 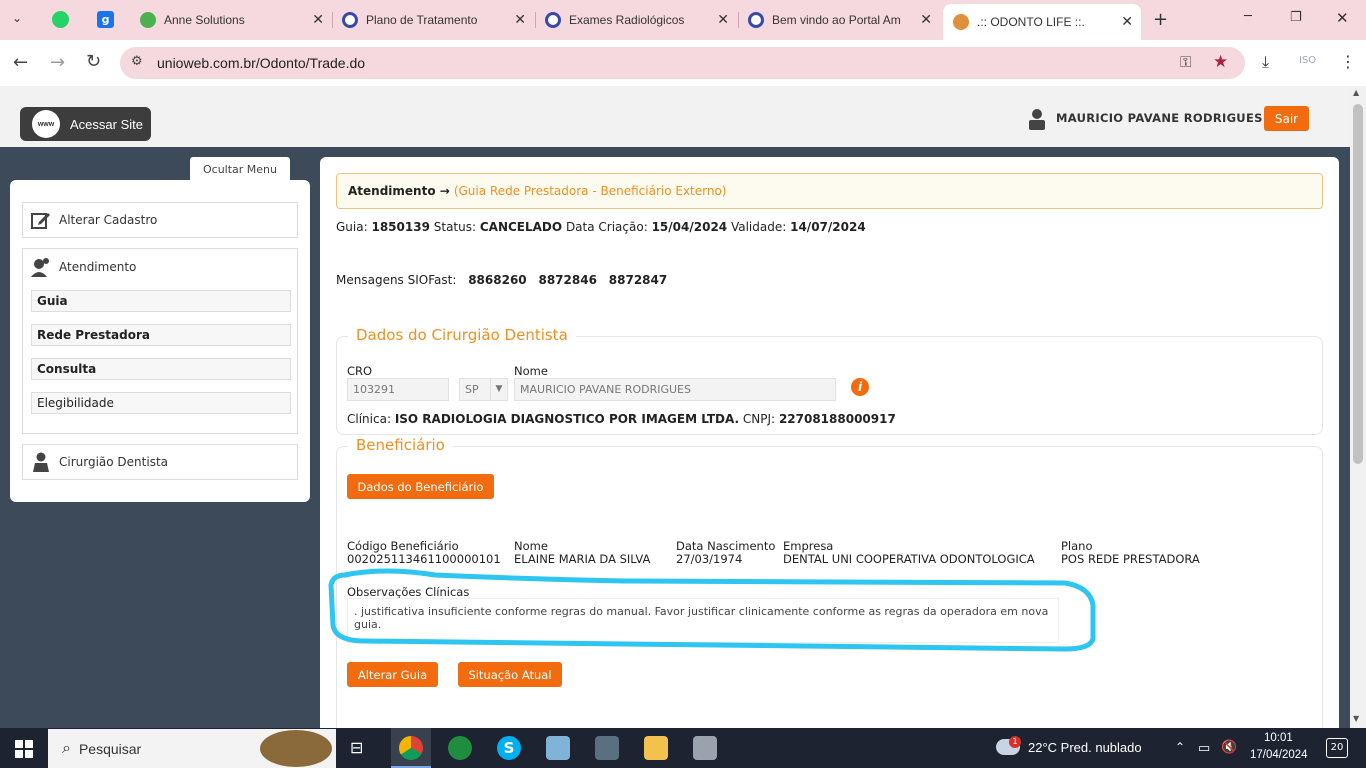 What do you see at coordinates (261, 63) in the screenshot?
I see `url-text: unioweb.com.br/Odonto/Trade.do` at bounding box center [261, 63].